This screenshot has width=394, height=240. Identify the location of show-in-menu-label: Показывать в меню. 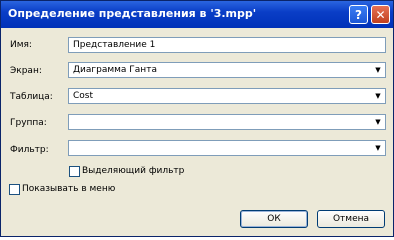
(69, 189).